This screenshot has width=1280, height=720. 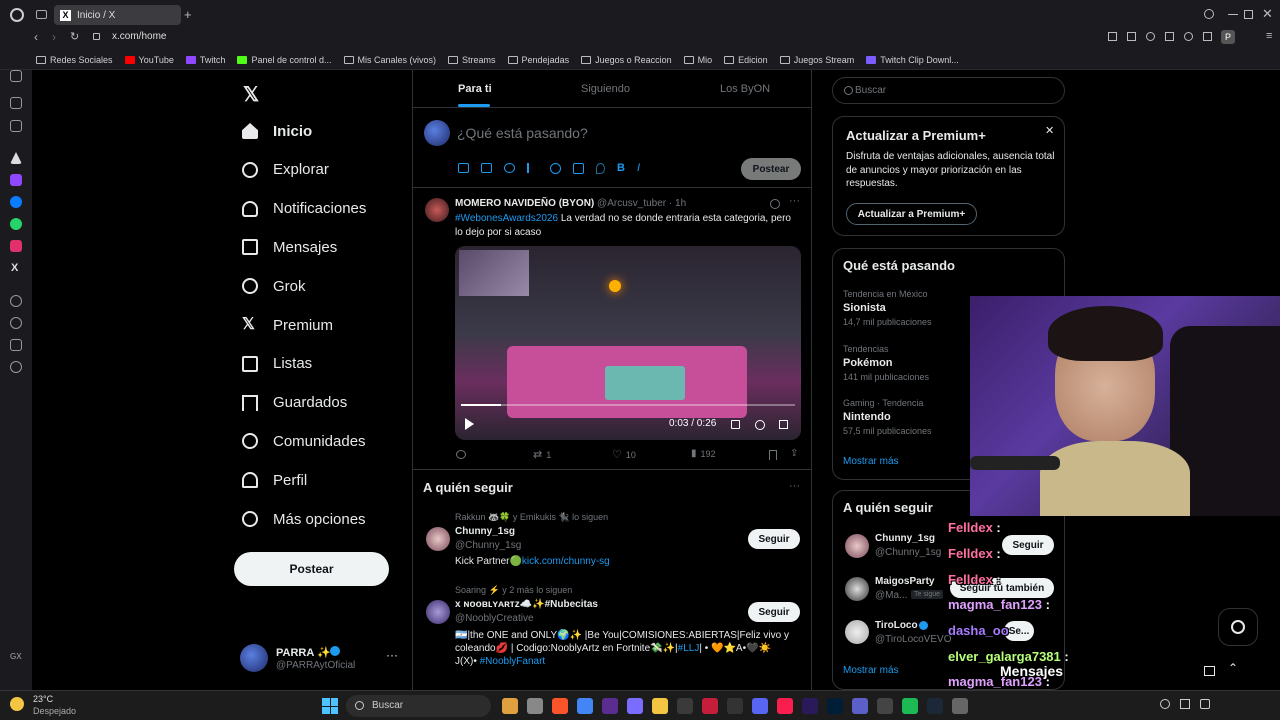 What do you see at coordinates (522, 133) in the screenshot?
I see `composer-input: ¿Qué está pasando?` at bounding box center [522, 133].